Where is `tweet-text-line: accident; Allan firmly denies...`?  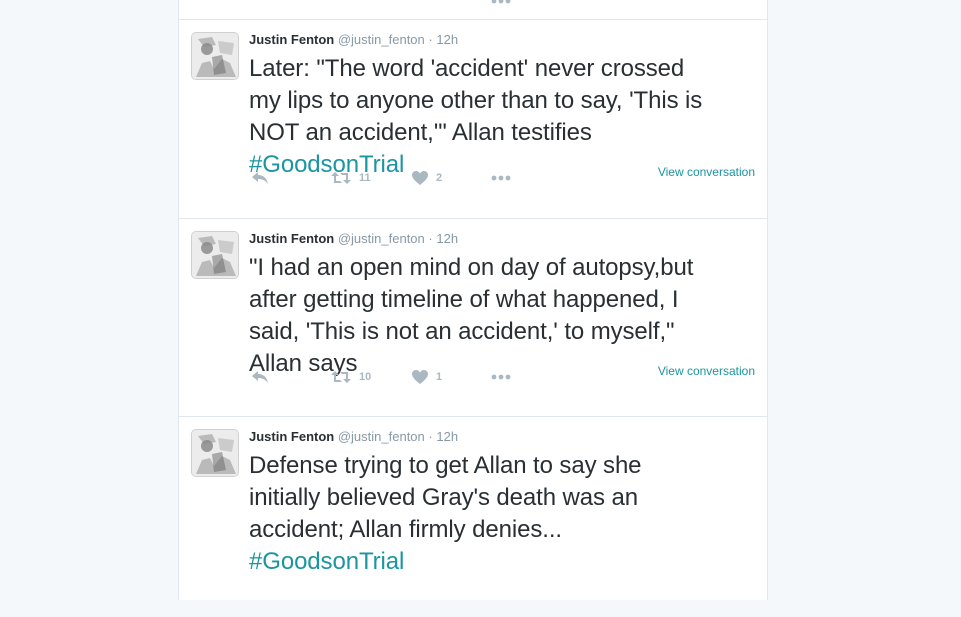
tweet-text-line: accident; Allan firmly denies... is located at coordinates (405, 529).